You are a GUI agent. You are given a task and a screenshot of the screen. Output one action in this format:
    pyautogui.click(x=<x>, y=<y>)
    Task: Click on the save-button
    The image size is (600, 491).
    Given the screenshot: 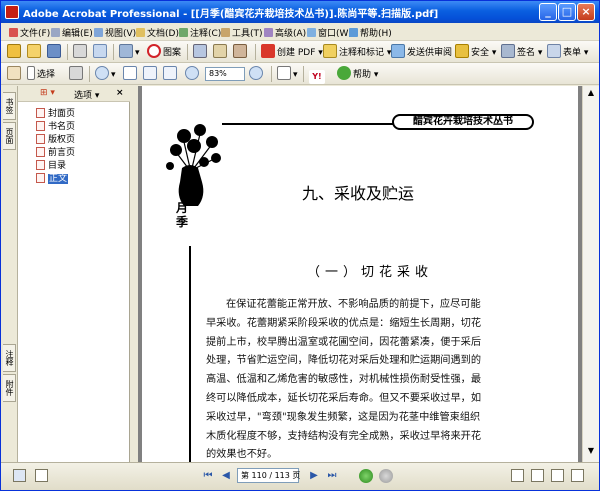 What is the action you would take?
    pyautogui.click(x=55, y=52)
    